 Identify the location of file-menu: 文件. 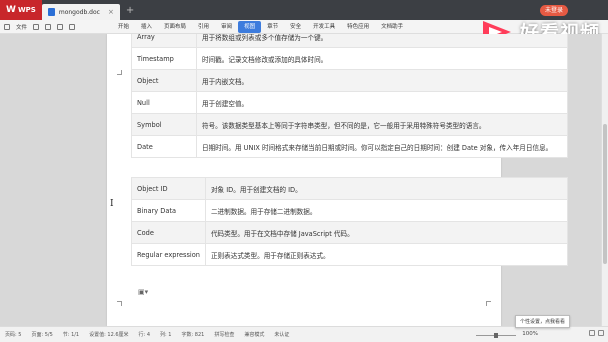
(21, 27).